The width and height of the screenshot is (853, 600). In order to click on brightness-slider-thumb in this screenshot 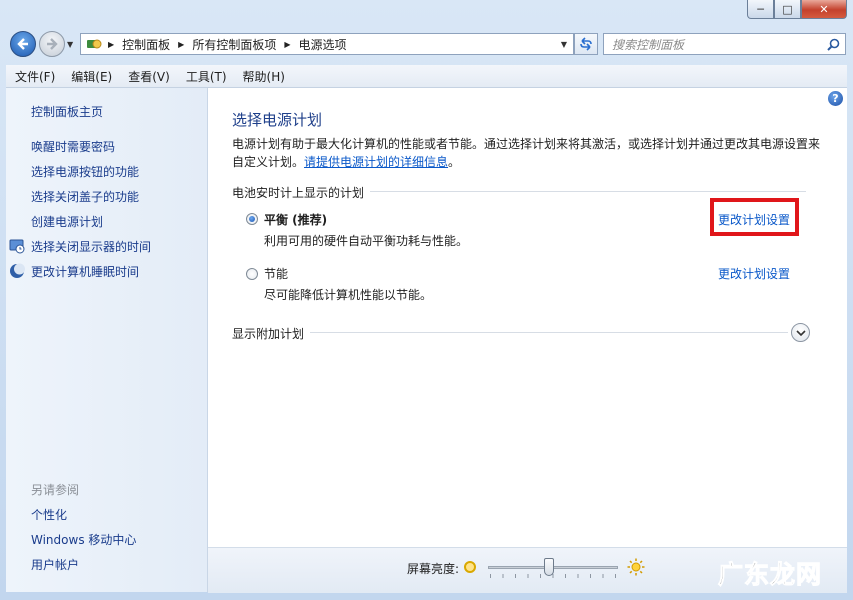, I will do `click(549, 567)`.